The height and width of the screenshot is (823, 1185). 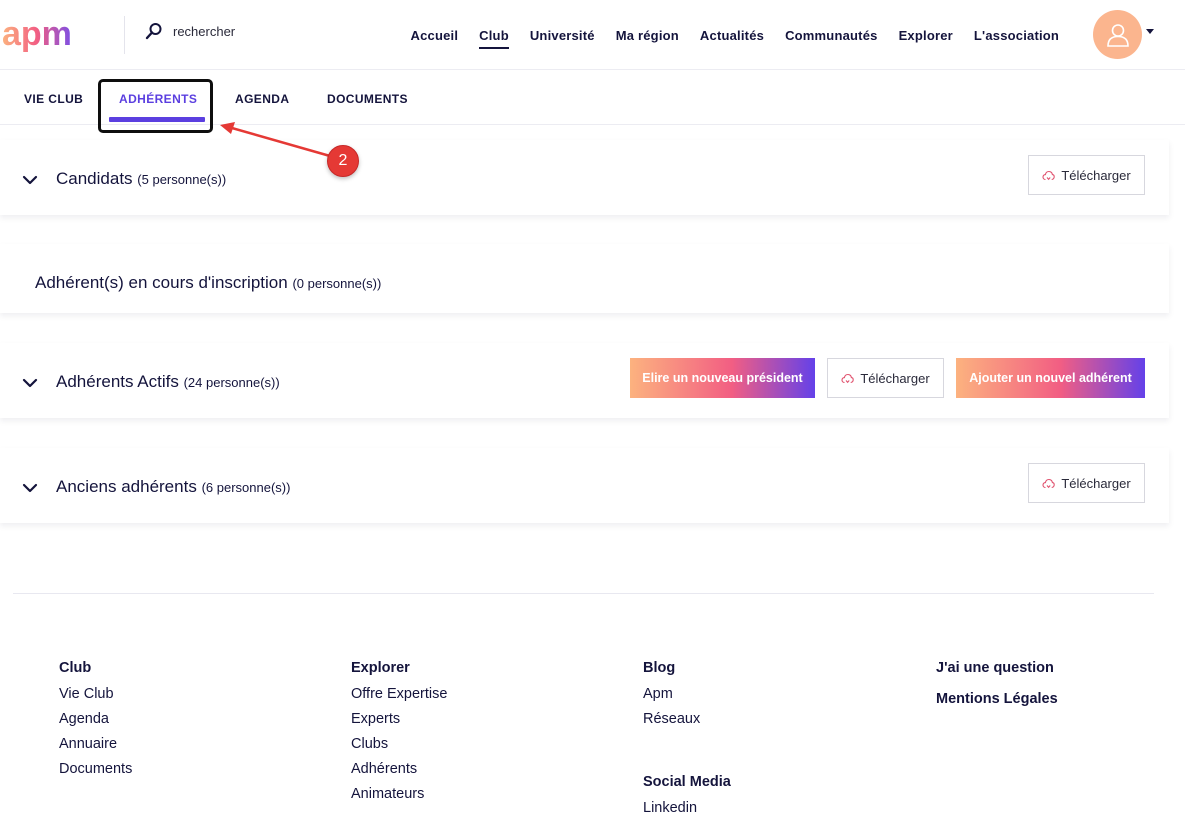 What do you see at coordinates (831, 35) in the screenshot?
I see `nav-communautes: Communautés` at bounding box center [831, 35].